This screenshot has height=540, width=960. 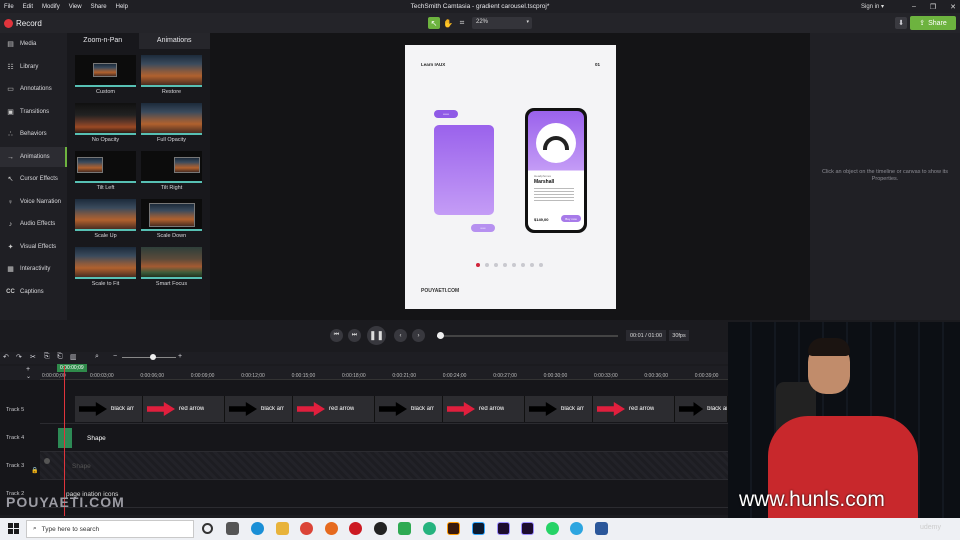 I want to click on camtasia-icon, so click(x=404, y=528).